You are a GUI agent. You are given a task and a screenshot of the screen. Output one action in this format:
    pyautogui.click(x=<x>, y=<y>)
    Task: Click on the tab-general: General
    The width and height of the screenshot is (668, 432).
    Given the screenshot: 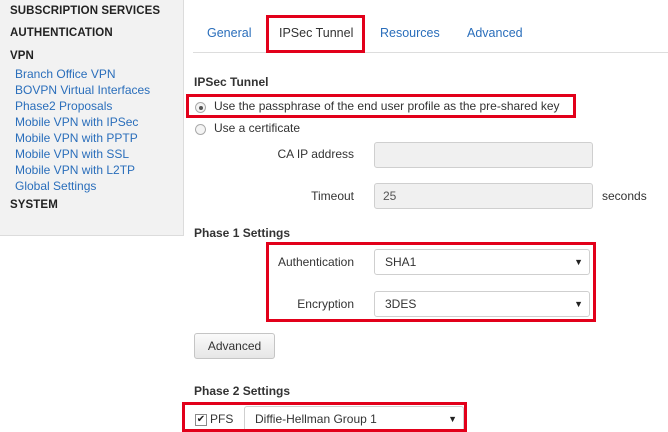 What is the action you would take?
    pyautogui.click(x=229, y=33)
    